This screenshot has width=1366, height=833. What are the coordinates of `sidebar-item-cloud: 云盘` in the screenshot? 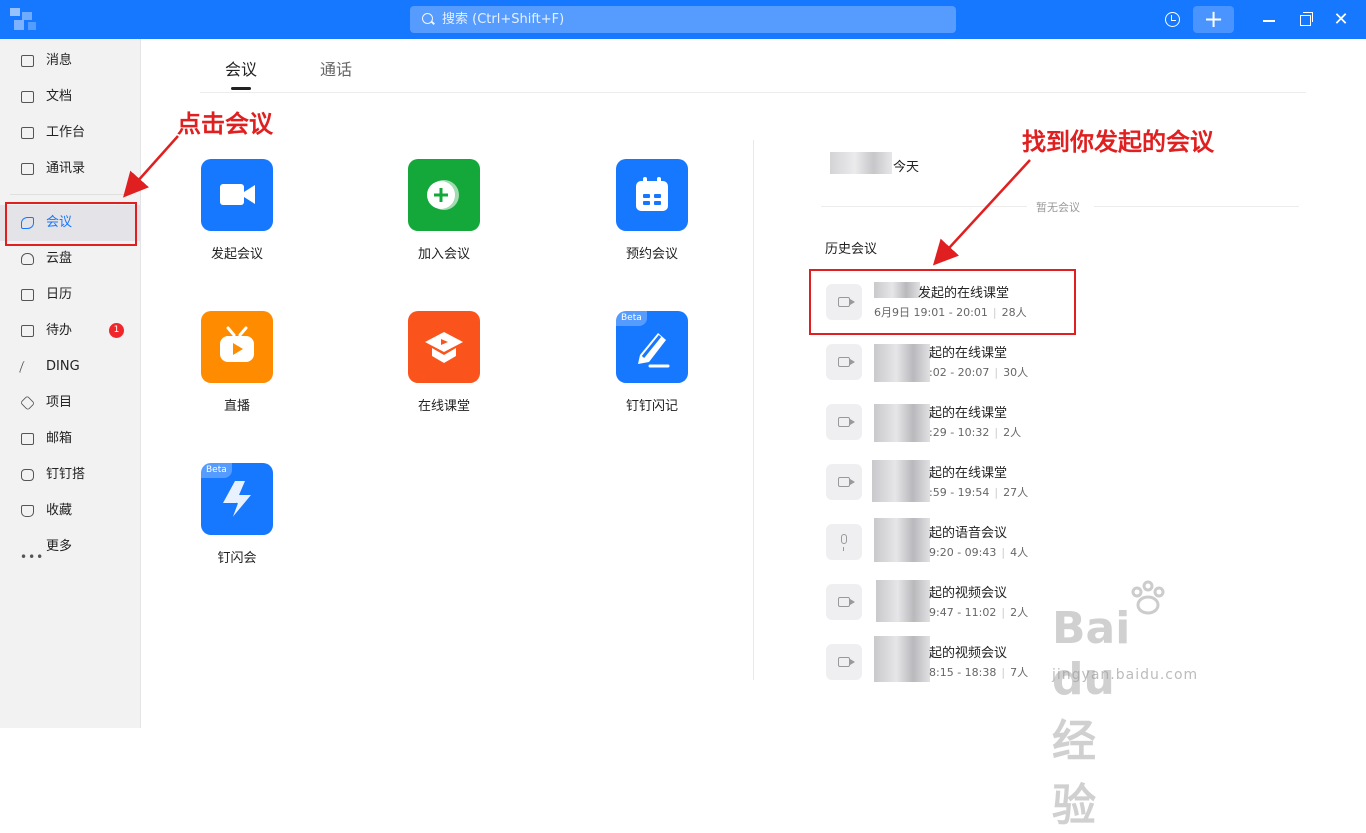 It's located at (70, 259).